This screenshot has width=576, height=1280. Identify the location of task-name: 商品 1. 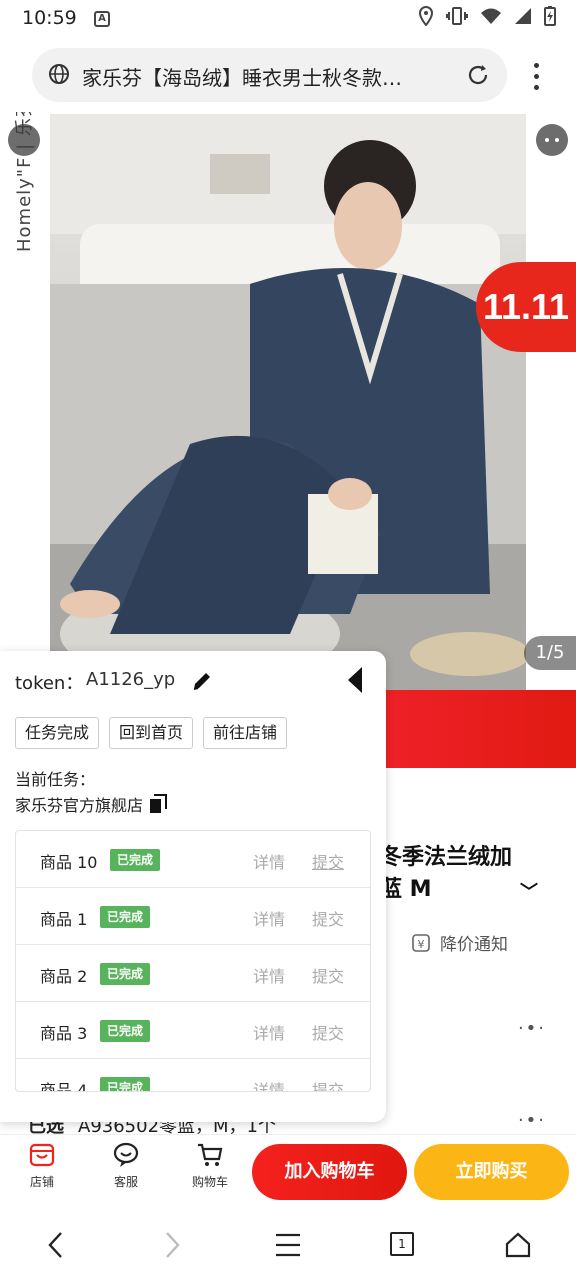
(64, 919).